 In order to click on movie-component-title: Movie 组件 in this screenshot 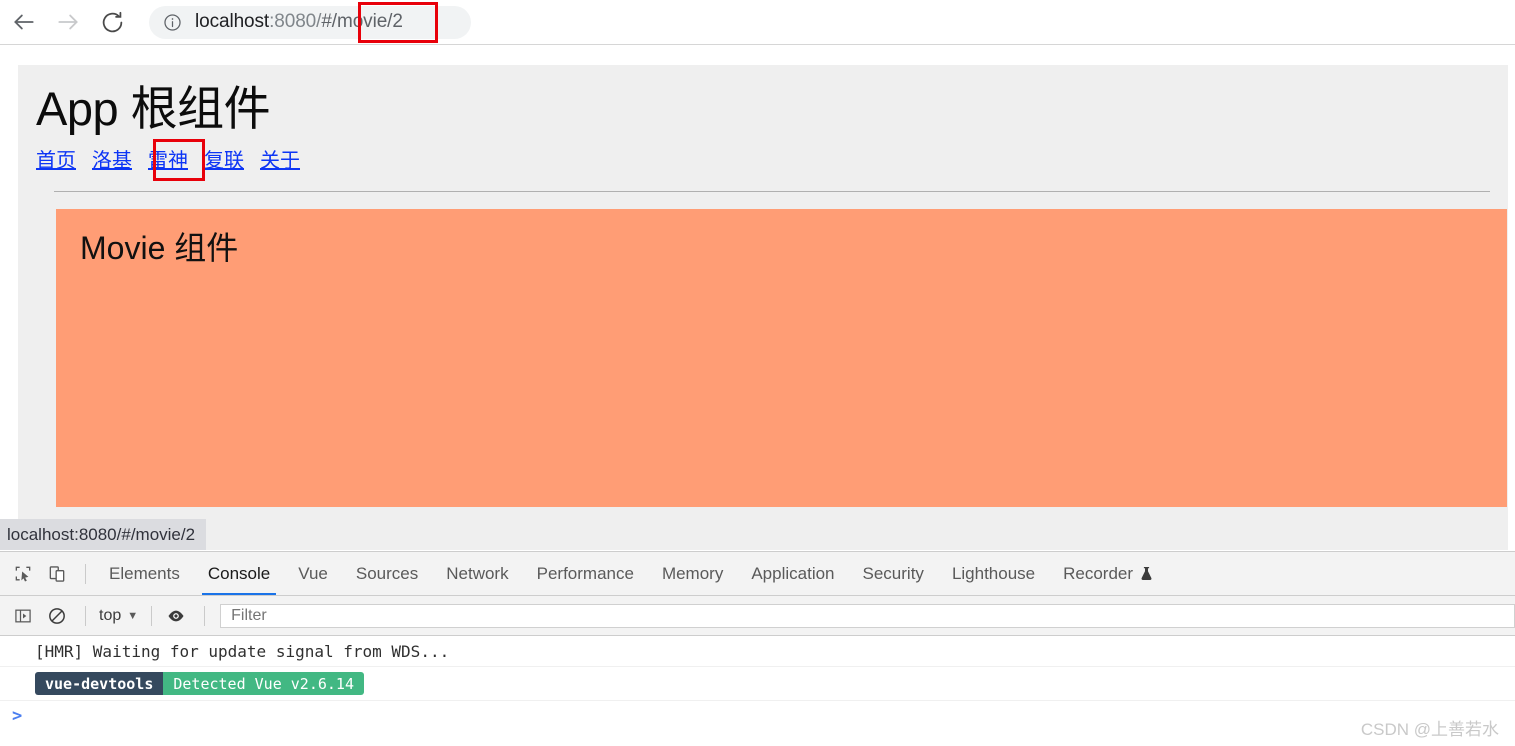, I will do `click(159, 247)`.